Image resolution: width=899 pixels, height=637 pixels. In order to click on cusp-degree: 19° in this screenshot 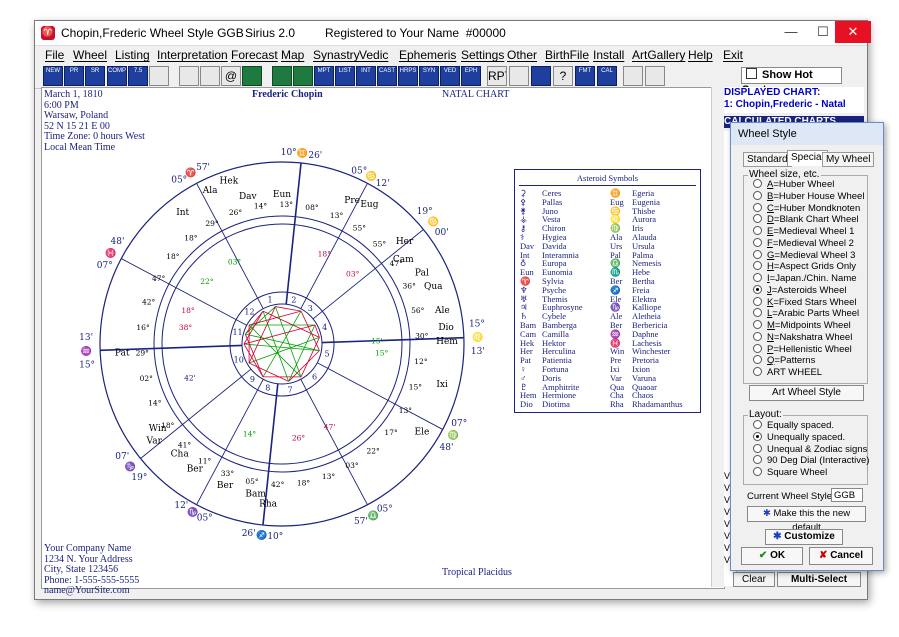, I will do `click(425, 212)`.